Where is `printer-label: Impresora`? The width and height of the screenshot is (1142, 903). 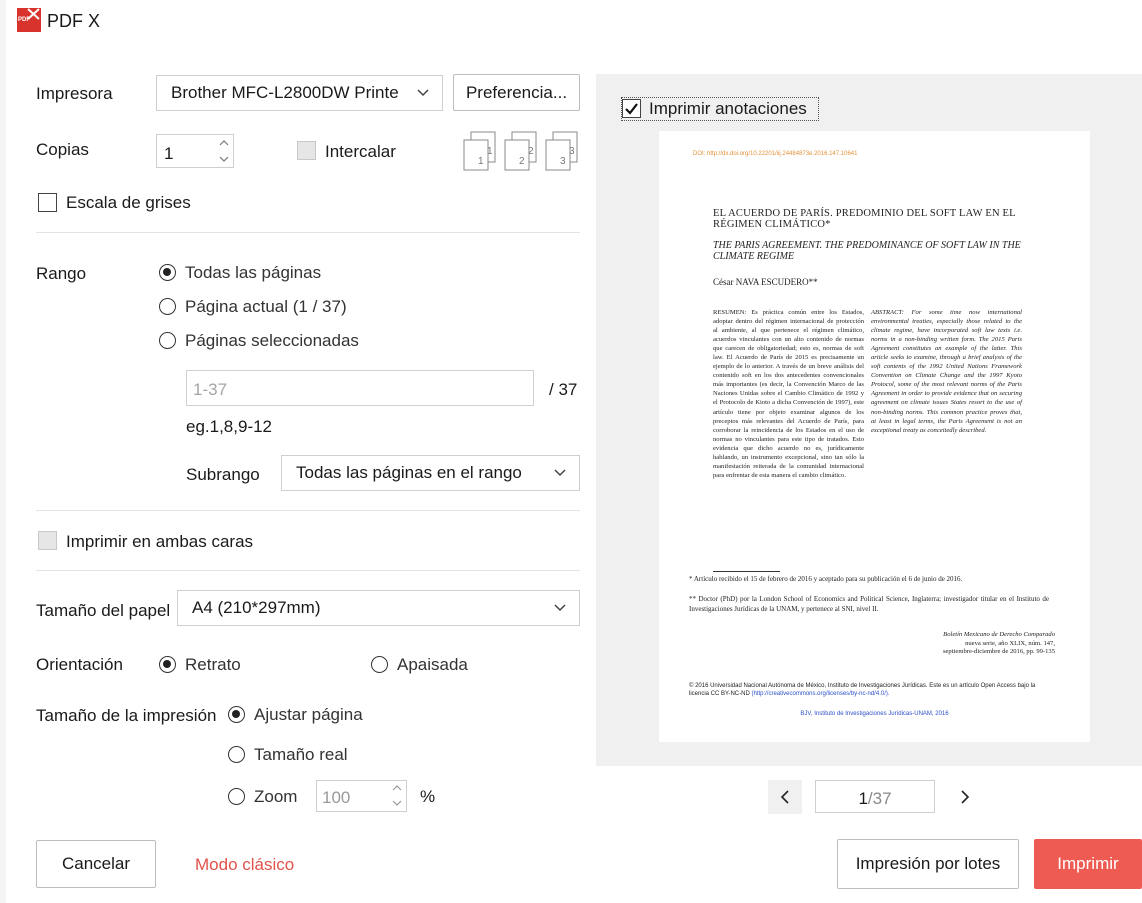 printer-label: Impresora is located at coordinates (74, 93).